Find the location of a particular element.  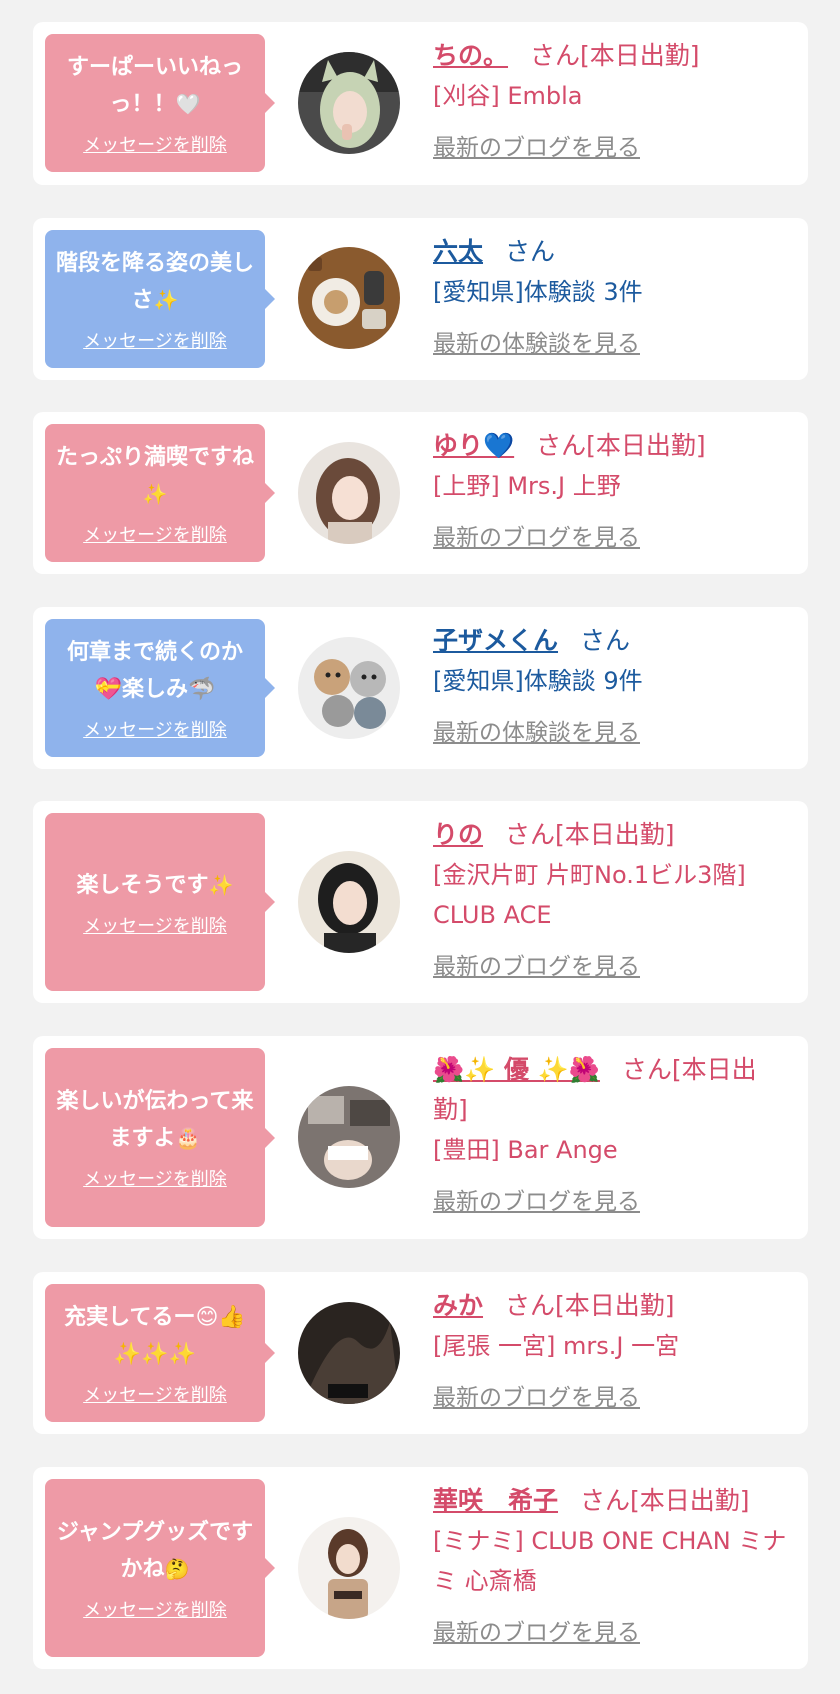

profile-info: 子ザメくん さん [愛知県]体験談 9件 最新の体験談を見る is located at coordinates (610, 684).